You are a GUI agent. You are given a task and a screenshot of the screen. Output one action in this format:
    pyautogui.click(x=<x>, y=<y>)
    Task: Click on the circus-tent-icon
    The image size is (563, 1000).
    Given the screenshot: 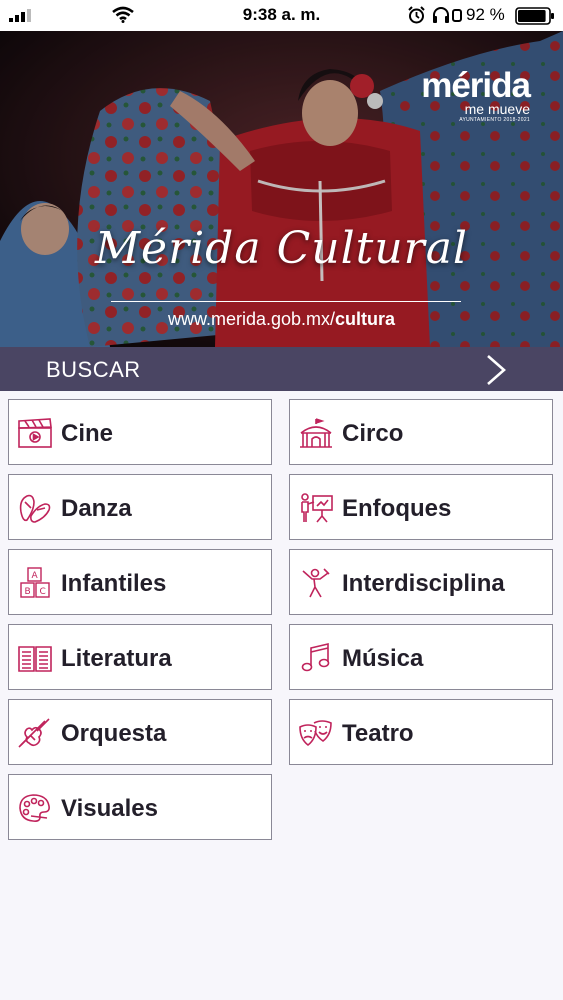 What is the action you would take?
    pyautogui.click(x=316, y=433)
    